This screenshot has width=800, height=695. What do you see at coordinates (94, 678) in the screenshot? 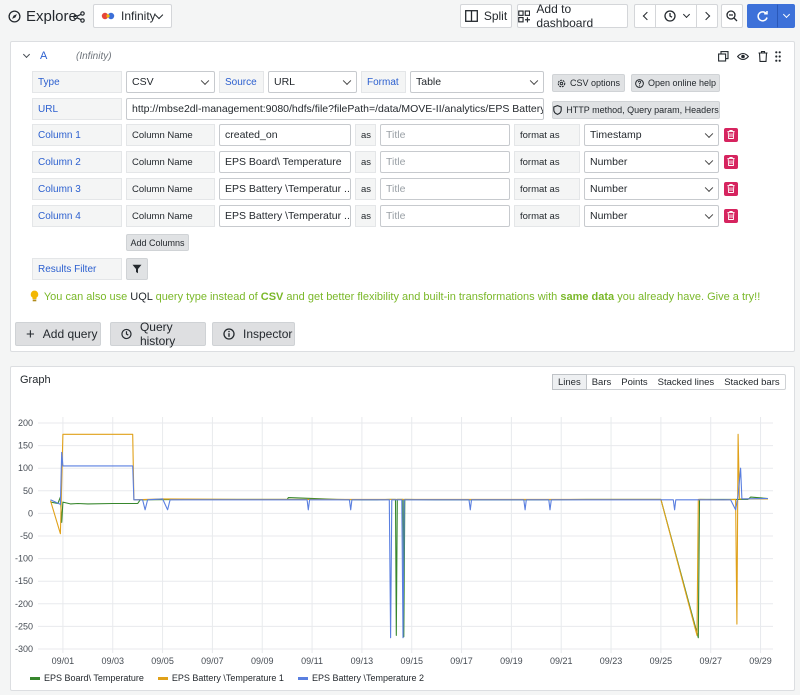
I see `legend-label: EPS Board\ Temperature` at bounding box center [94, 678].